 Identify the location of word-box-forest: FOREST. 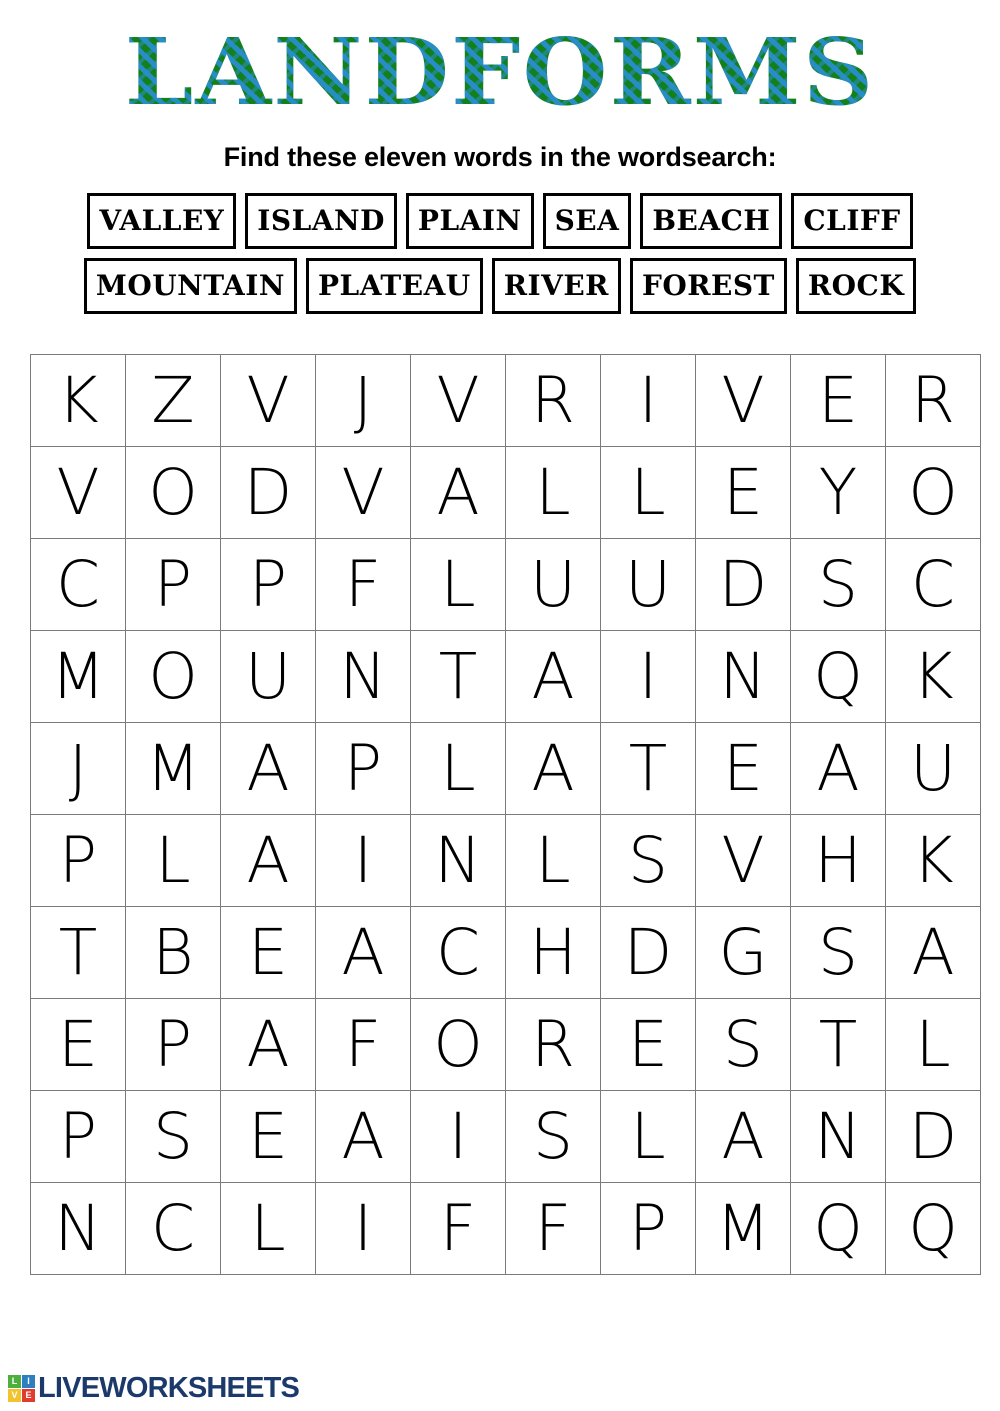
(708, 286).